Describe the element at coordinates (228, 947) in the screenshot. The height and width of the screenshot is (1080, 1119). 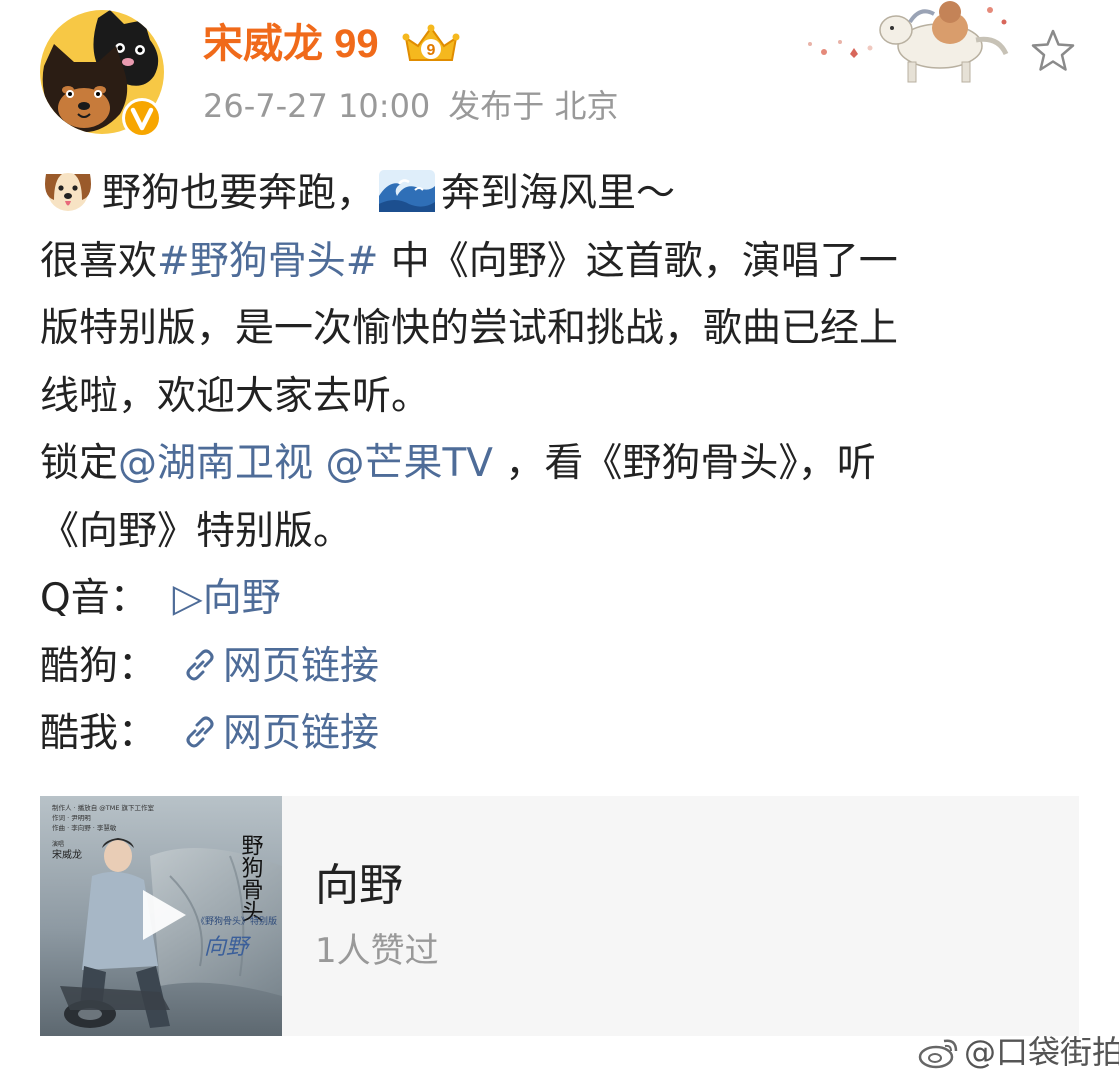
I see `svg-text: 向野` at that location.